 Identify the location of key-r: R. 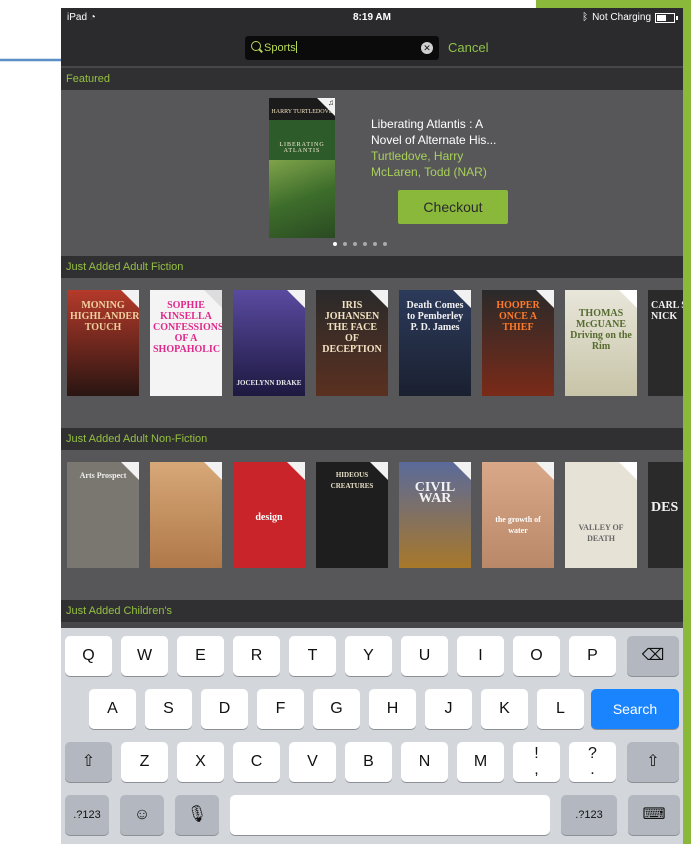
(256, 656).